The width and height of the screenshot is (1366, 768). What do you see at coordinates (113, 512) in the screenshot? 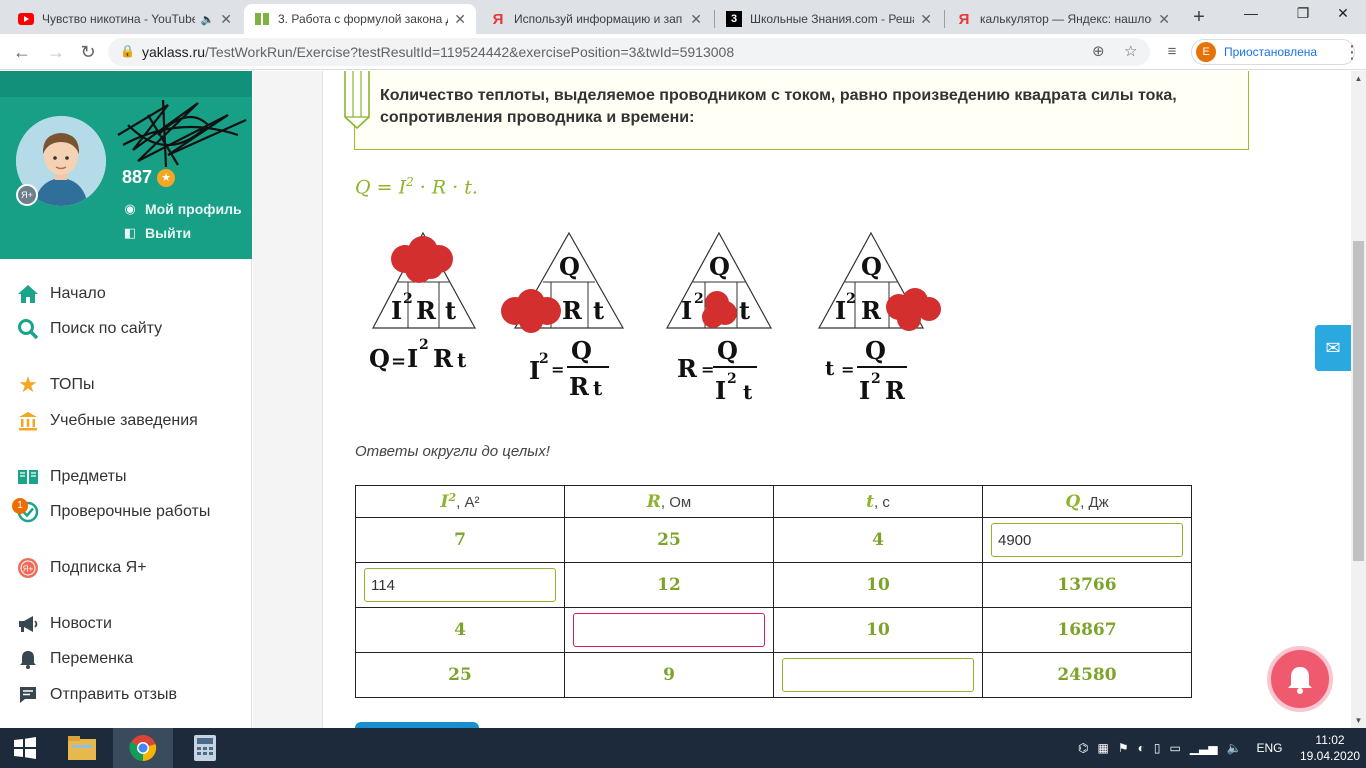
I see `sidebar-item-tests: Проверочные работы` at bounding box center [113, 512].